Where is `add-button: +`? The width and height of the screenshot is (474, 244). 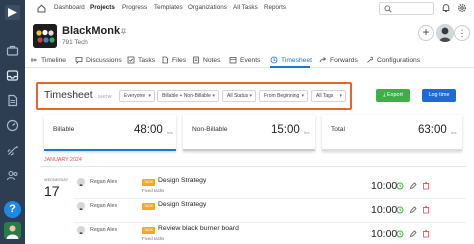 add-button: + is located at coordinates (426, 33).